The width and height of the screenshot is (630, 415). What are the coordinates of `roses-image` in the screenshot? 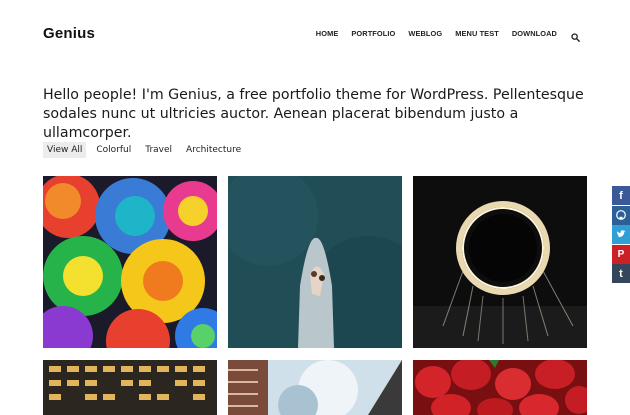 It's located at (130, 262).